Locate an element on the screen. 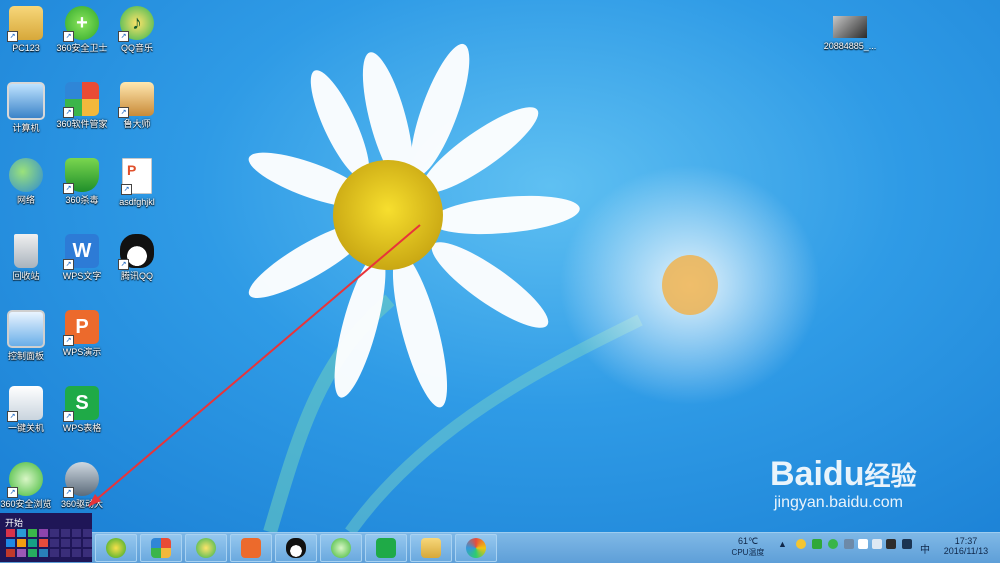 The width and height of the screenshot is (1000, 567). taskbar-app-360-browser is located at coordinates (341, 548).